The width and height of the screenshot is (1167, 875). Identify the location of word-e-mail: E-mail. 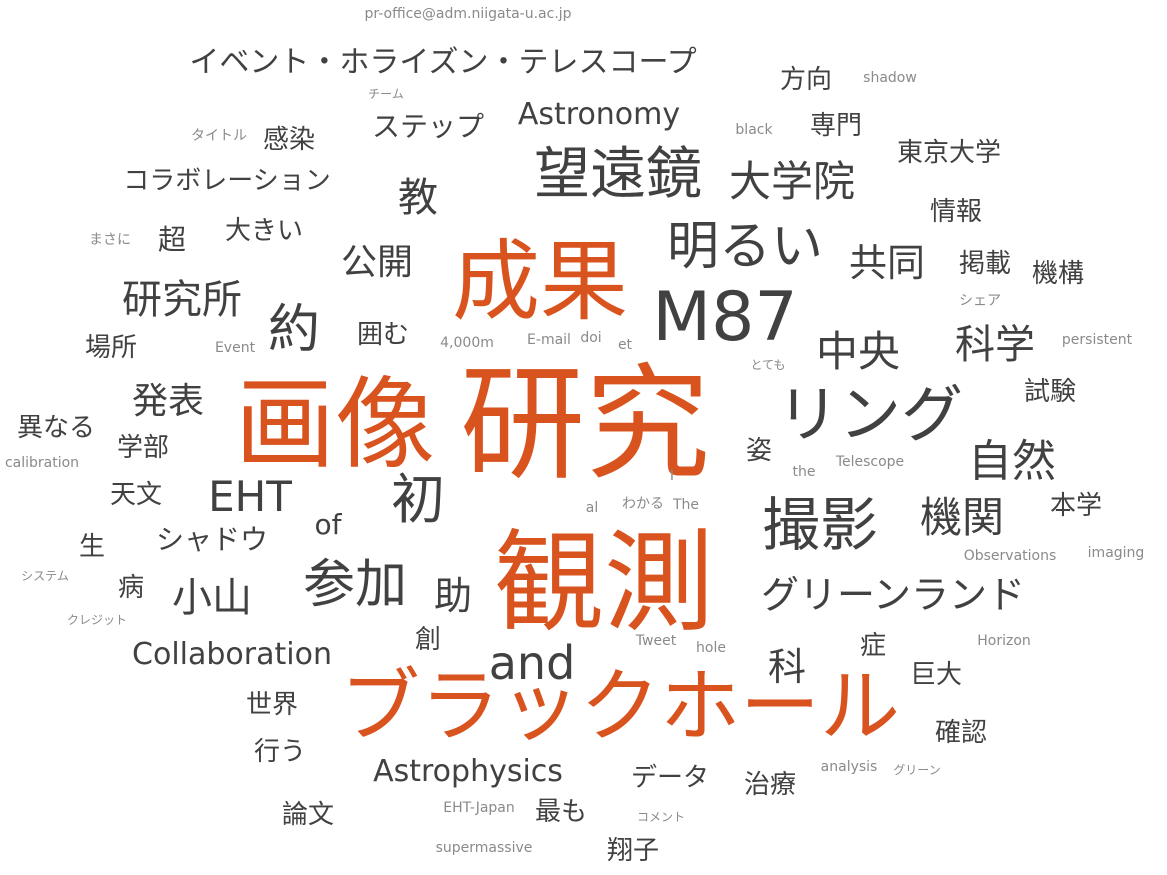
(549, 340).